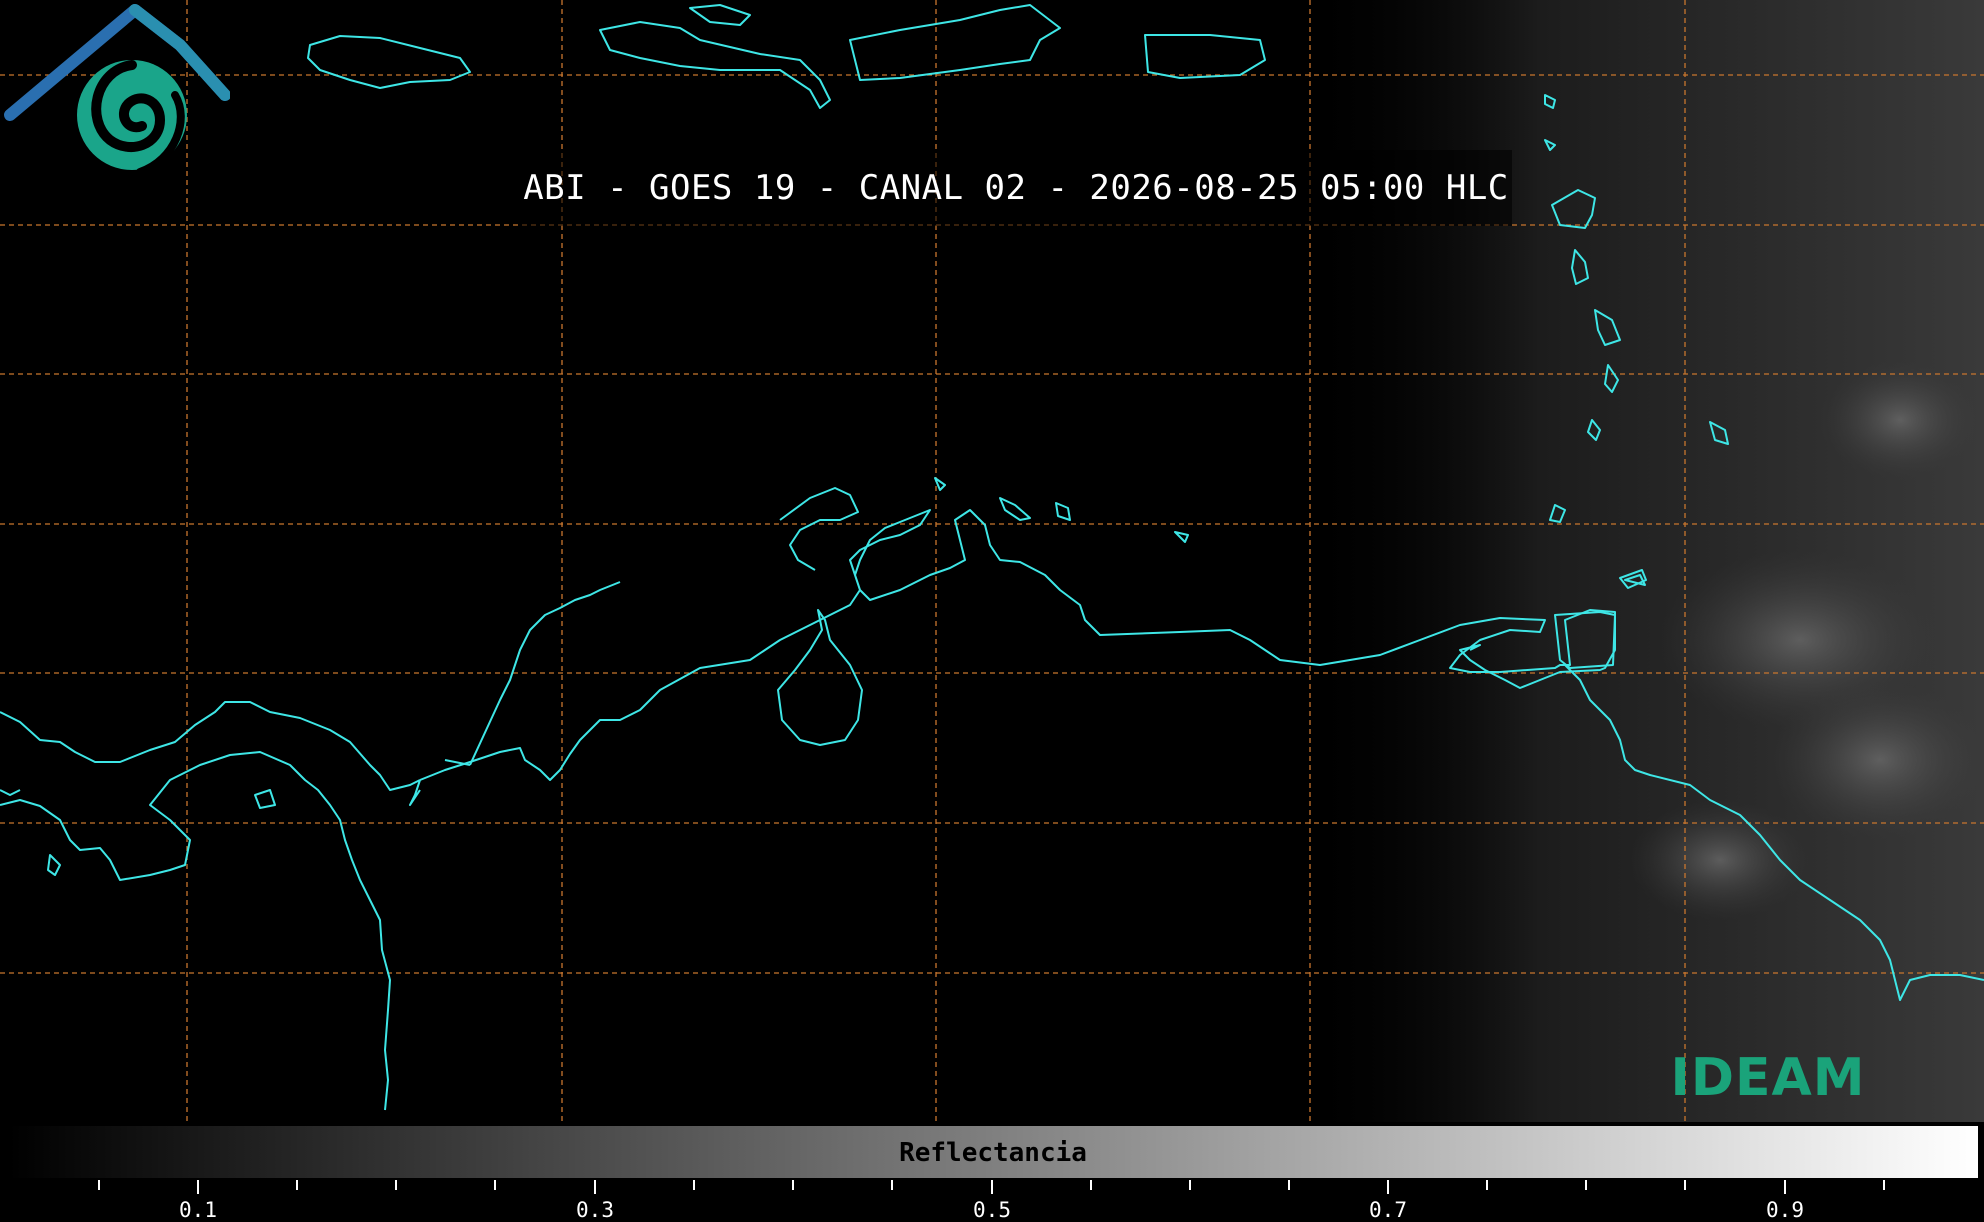 The image size is (1984, 1222). Describe the element at coordinates (389, 62) in the screenshot. I see `coastline-jamaica` at that location.